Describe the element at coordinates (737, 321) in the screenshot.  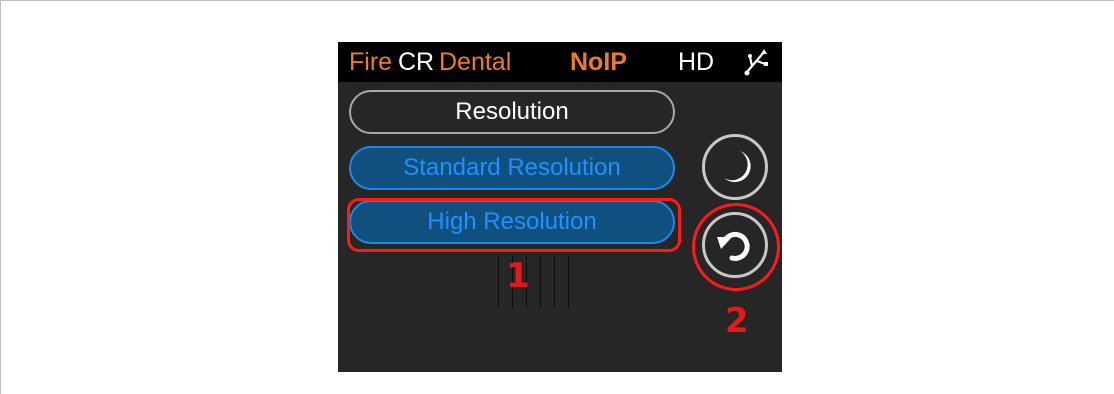
I see `callout-number-2: 2` at that location.